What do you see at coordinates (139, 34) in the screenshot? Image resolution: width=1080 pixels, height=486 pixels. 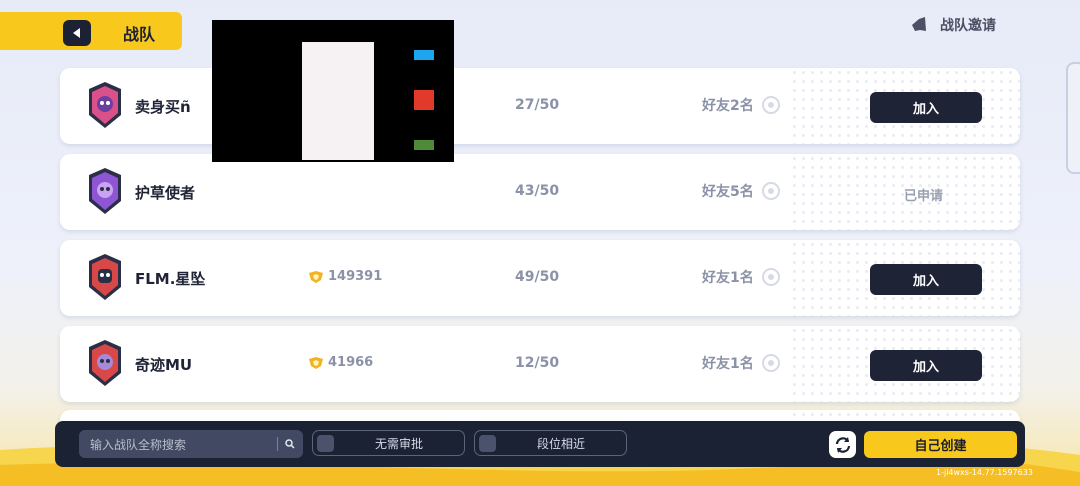 I see `page-title: 战队` at bounding box center [139, 34].